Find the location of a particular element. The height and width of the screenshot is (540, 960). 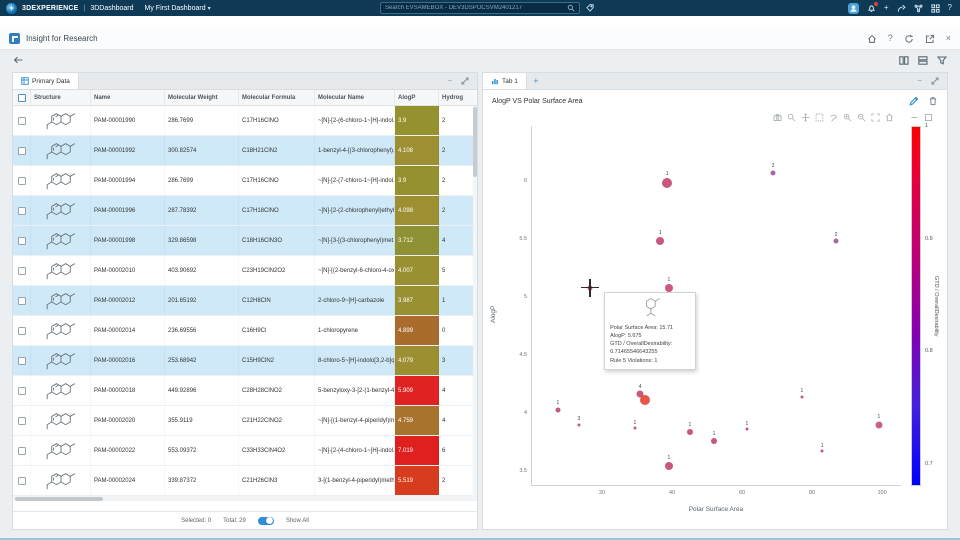

column-header: Molecular Formula is located at coordinates (277, 97).